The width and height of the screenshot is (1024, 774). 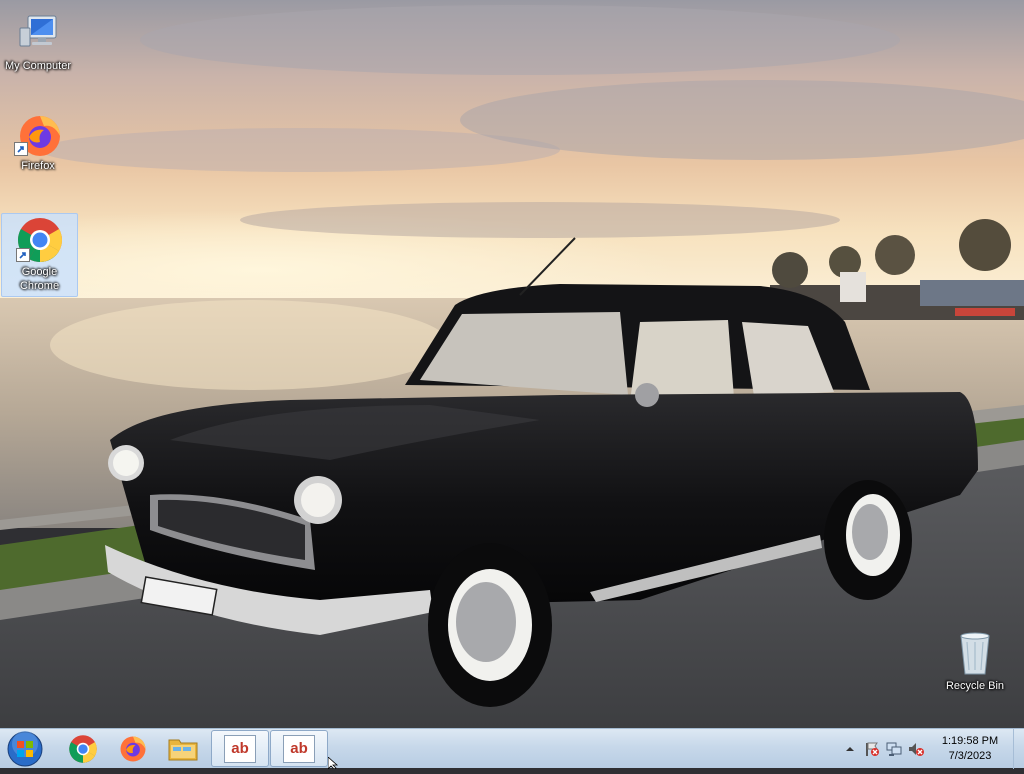 What do you see at coordinates (333, 763) in the screenshot?
I see `mouse-cursor` at bounding box center [333, 763].